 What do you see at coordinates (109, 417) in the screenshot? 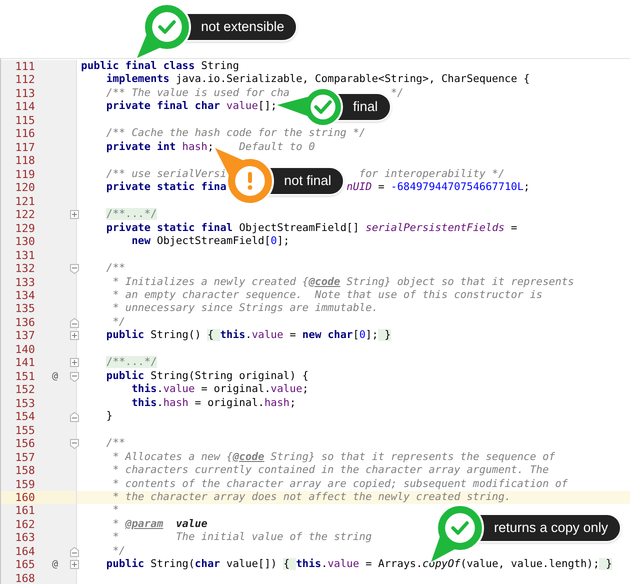
I see `code-line: }` at bounding box center [109, 417].